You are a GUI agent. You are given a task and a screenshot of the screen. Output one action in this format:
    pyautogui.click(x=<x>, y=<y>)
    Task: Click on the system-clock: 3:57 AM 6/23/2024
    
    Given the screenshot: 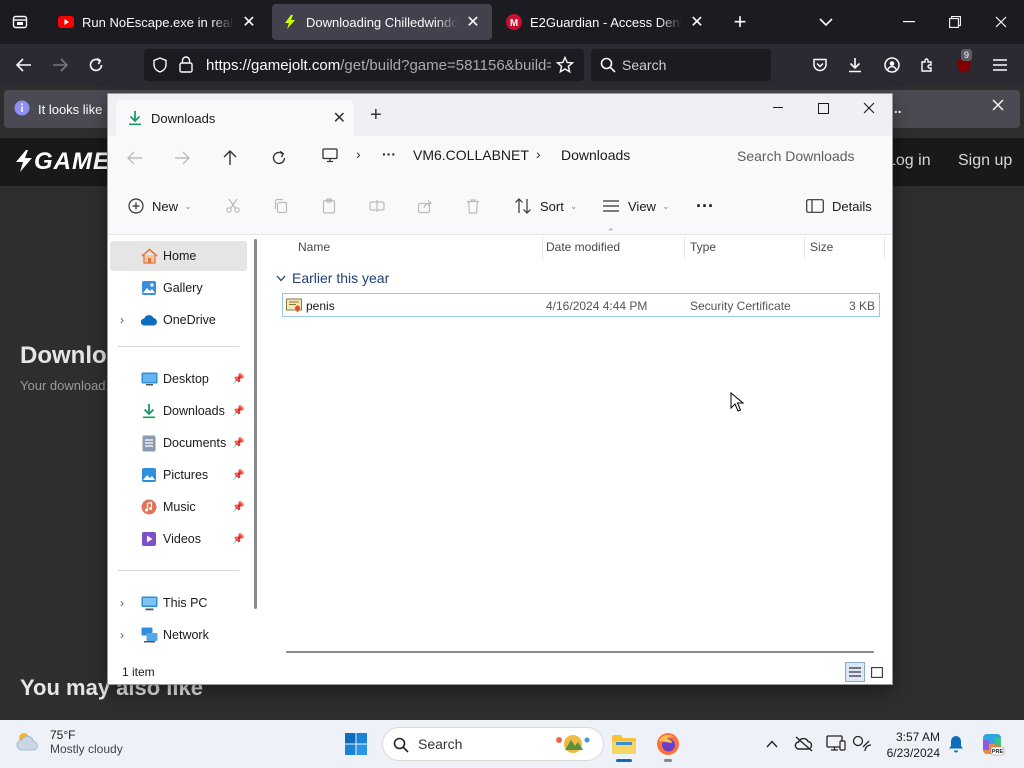 What is the action you would take?
    pyautogui.click(x=908, y=745)
    